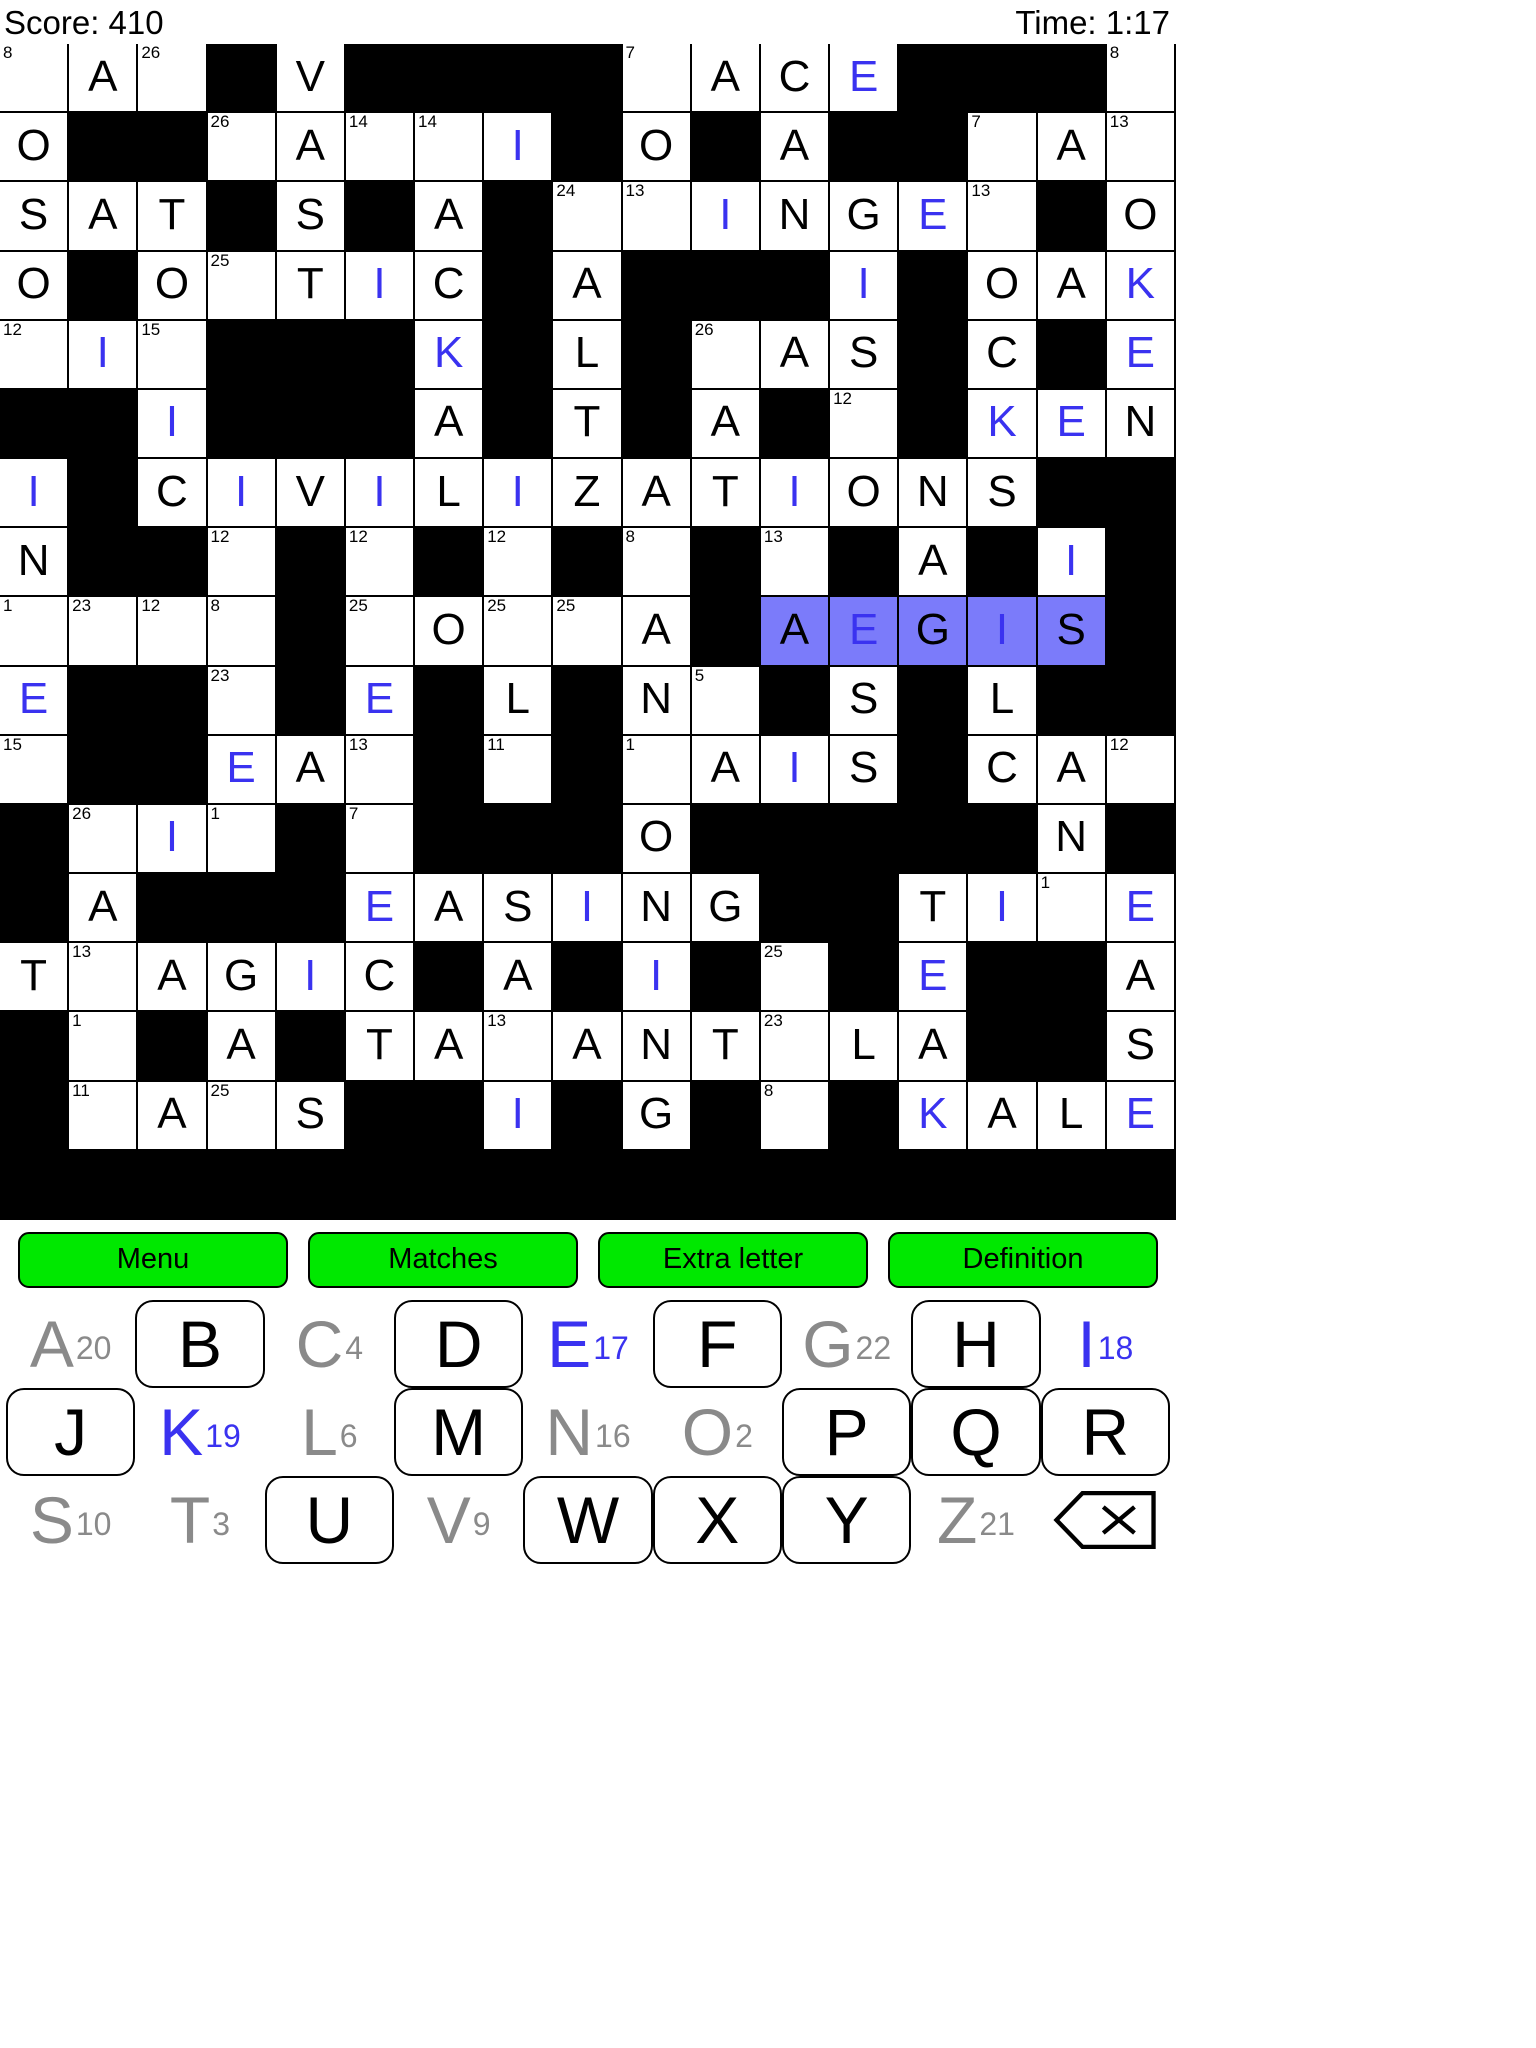 This screenshot has width=1536, height=2048. What do you see at coordinates (846, 1344) in the screenshot?
I see `key-g: G 22` at bounding box center [846, 1344].